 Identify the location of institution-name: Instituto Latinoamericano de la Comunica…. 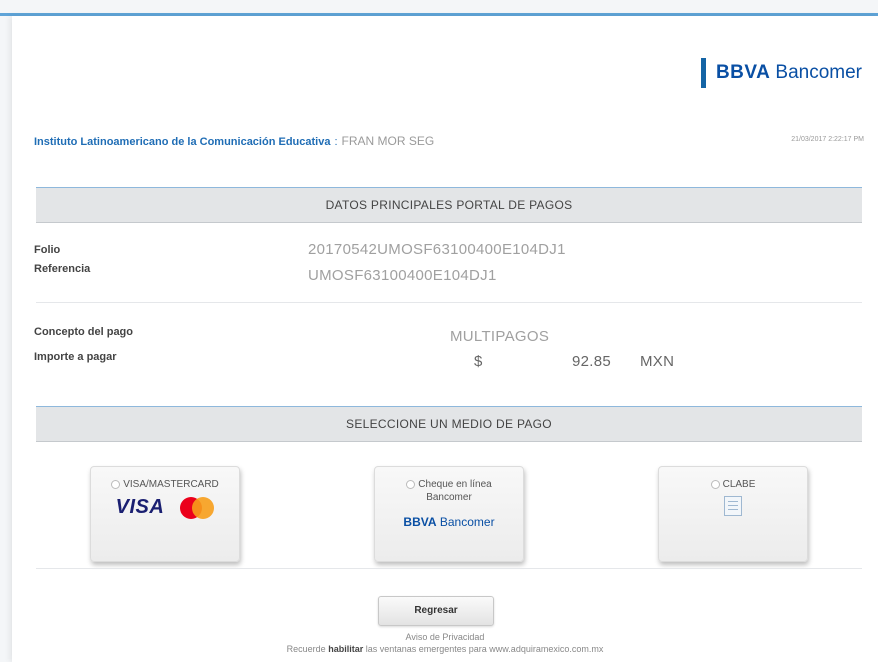
(182, 142).